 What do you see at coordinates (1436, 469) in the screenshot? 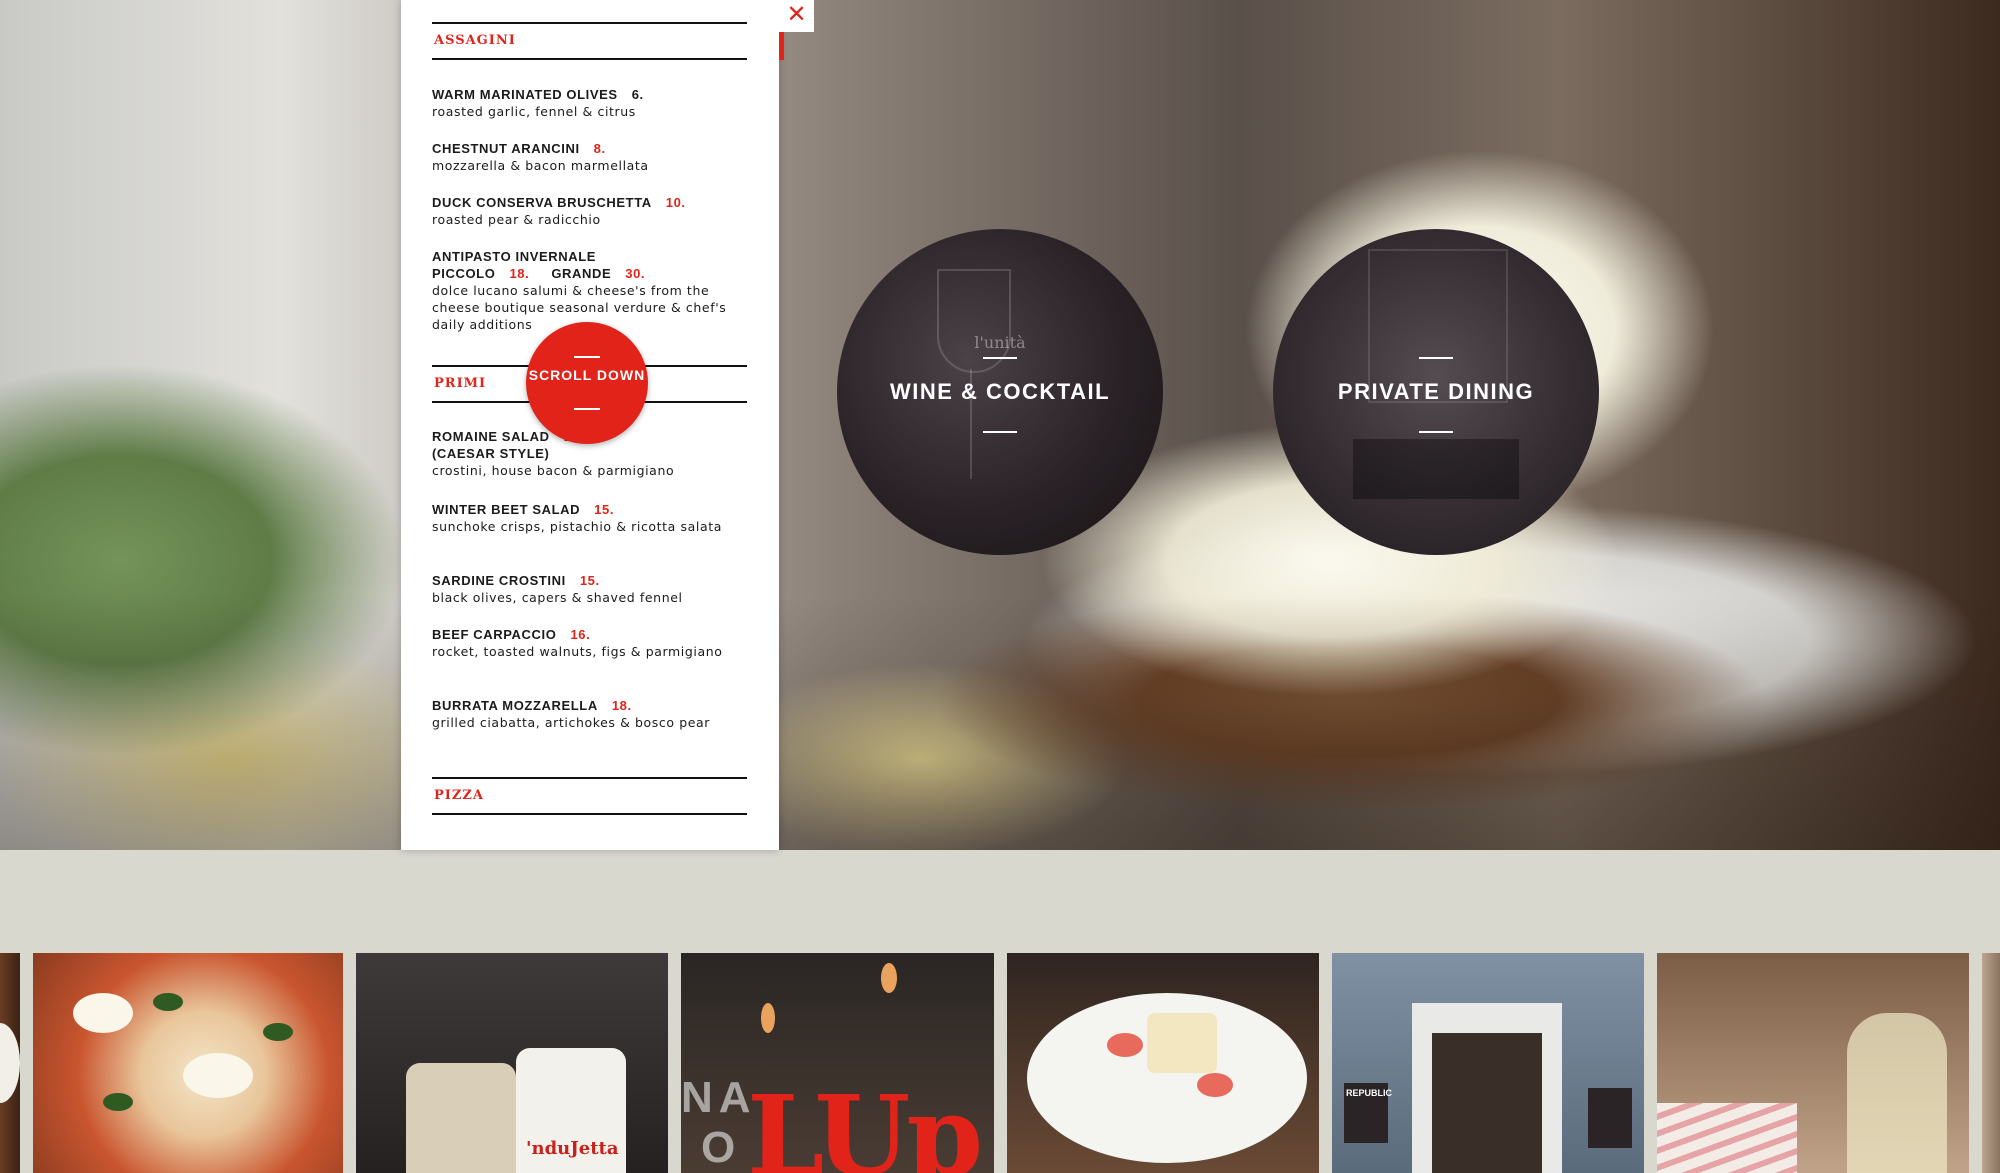
I see `table-shape` at bounding box center [1436, 469].